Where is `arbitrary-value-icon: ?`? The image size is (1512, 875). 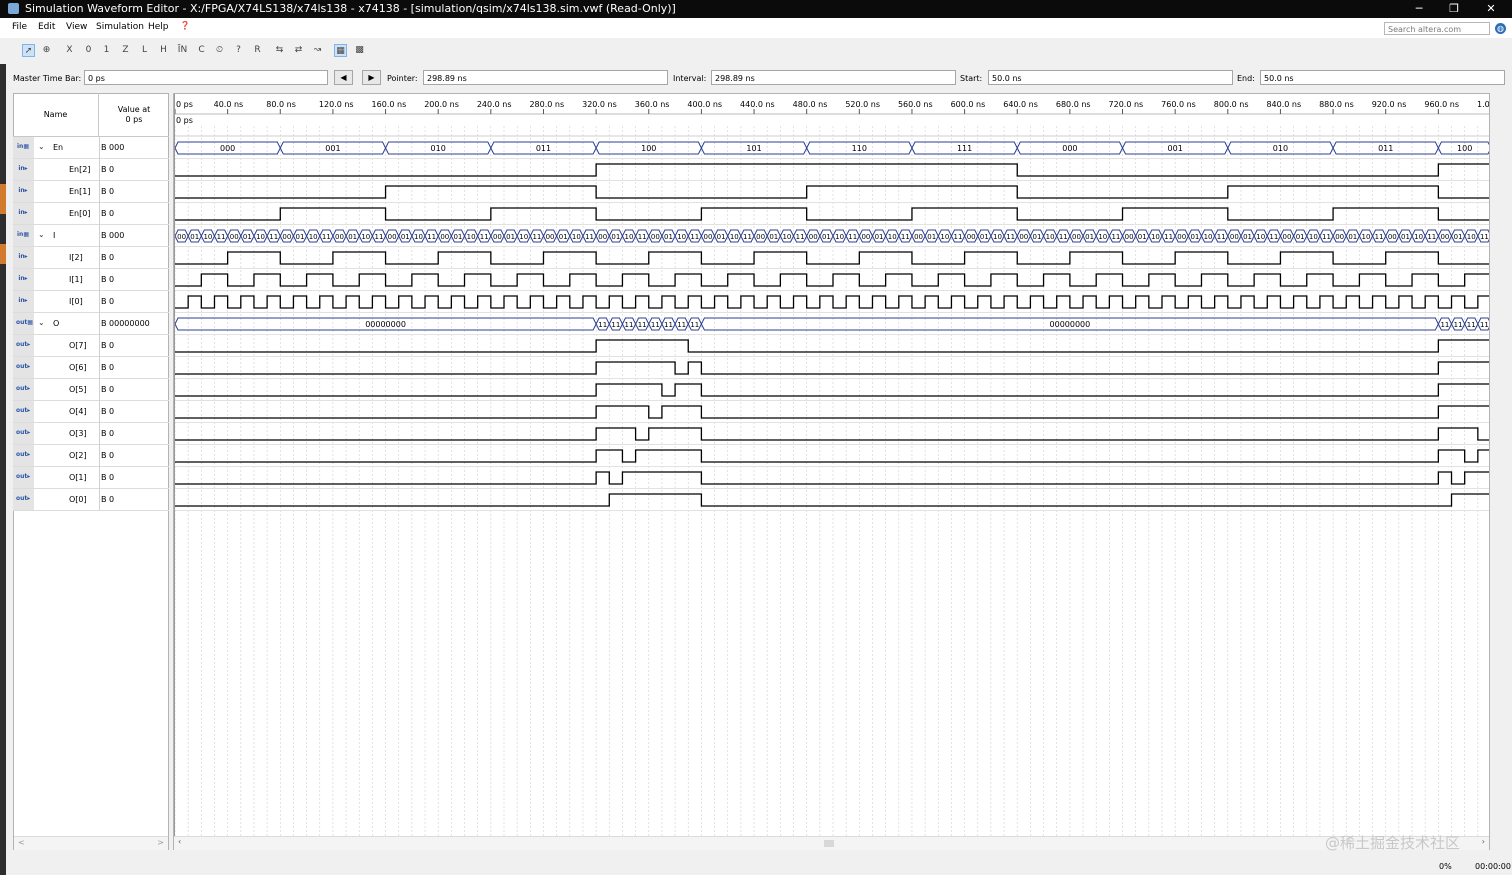
arbitrary-value-icon: ? is located at coordinates (238, 50).